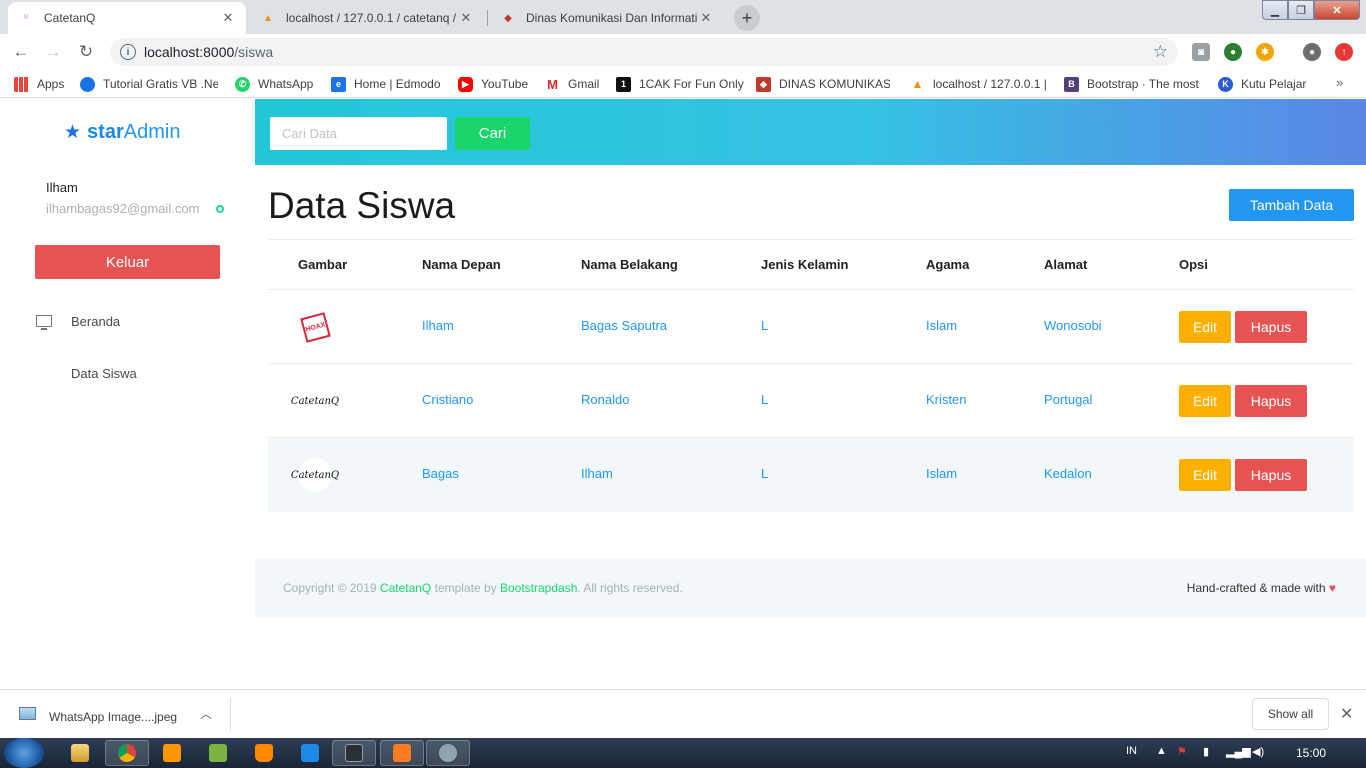 The width and height of the screenshot is (1366, 768). I want to click on tab-phpmyadmin: ▲ localhost / 127.0.0.1 / catetanq / ✕, so click(367, 18).